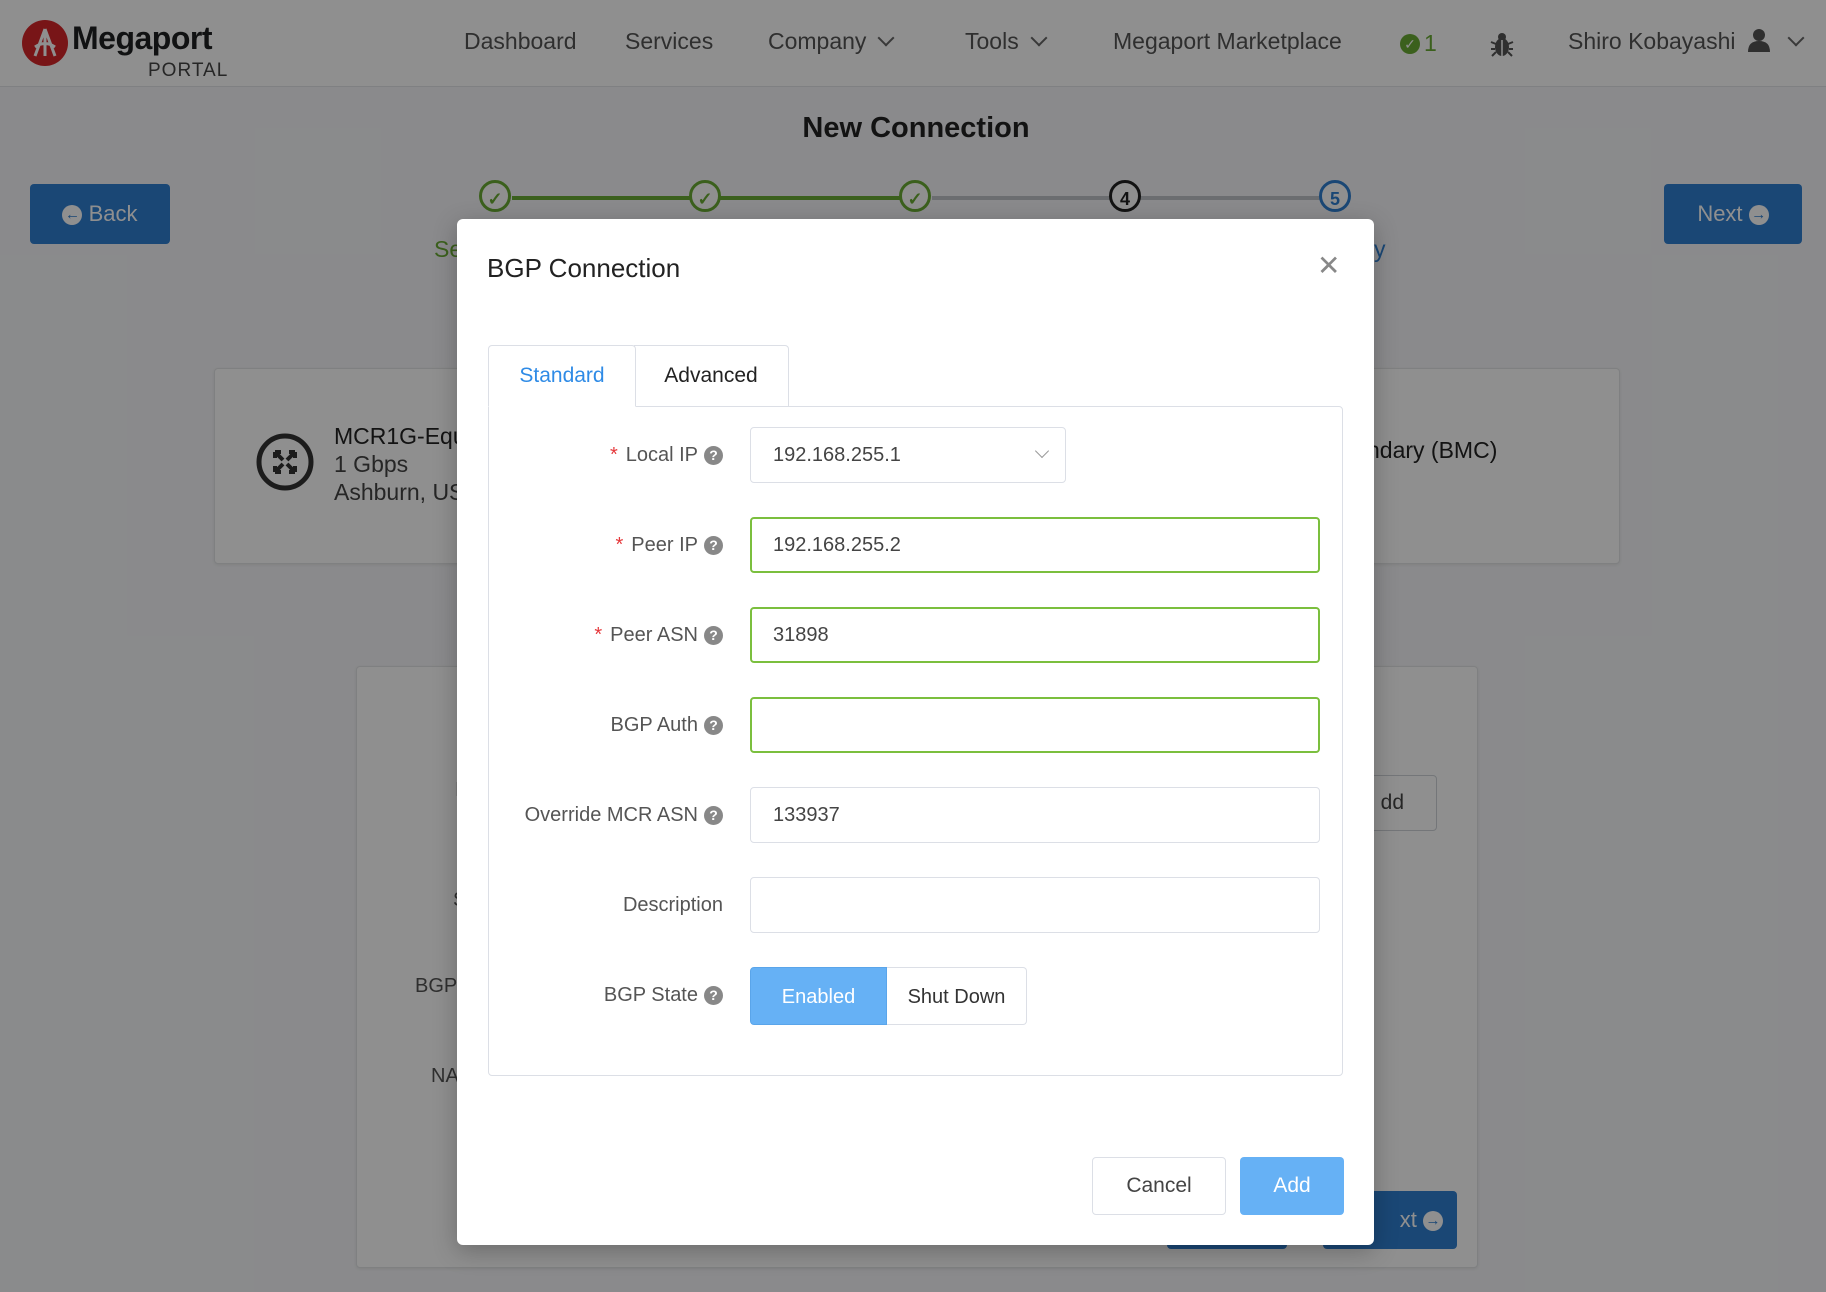  Describe the element at coordinates (664, 545) in the screenshot. I see `peer-ip-label-text: Peer IP` at that location.